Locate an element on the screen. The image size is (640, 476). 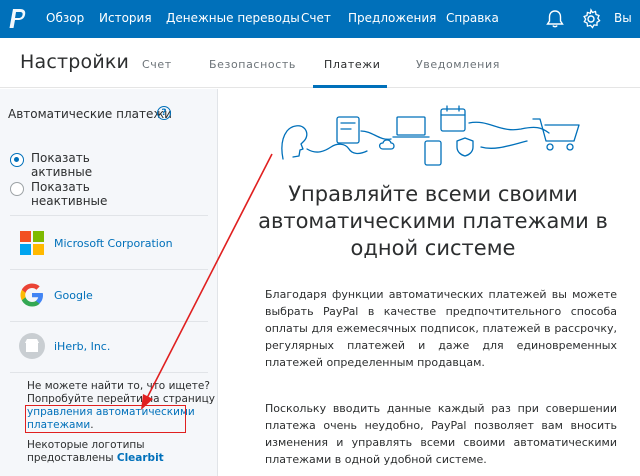
nav-history: История is located at coordinates (125, 19).